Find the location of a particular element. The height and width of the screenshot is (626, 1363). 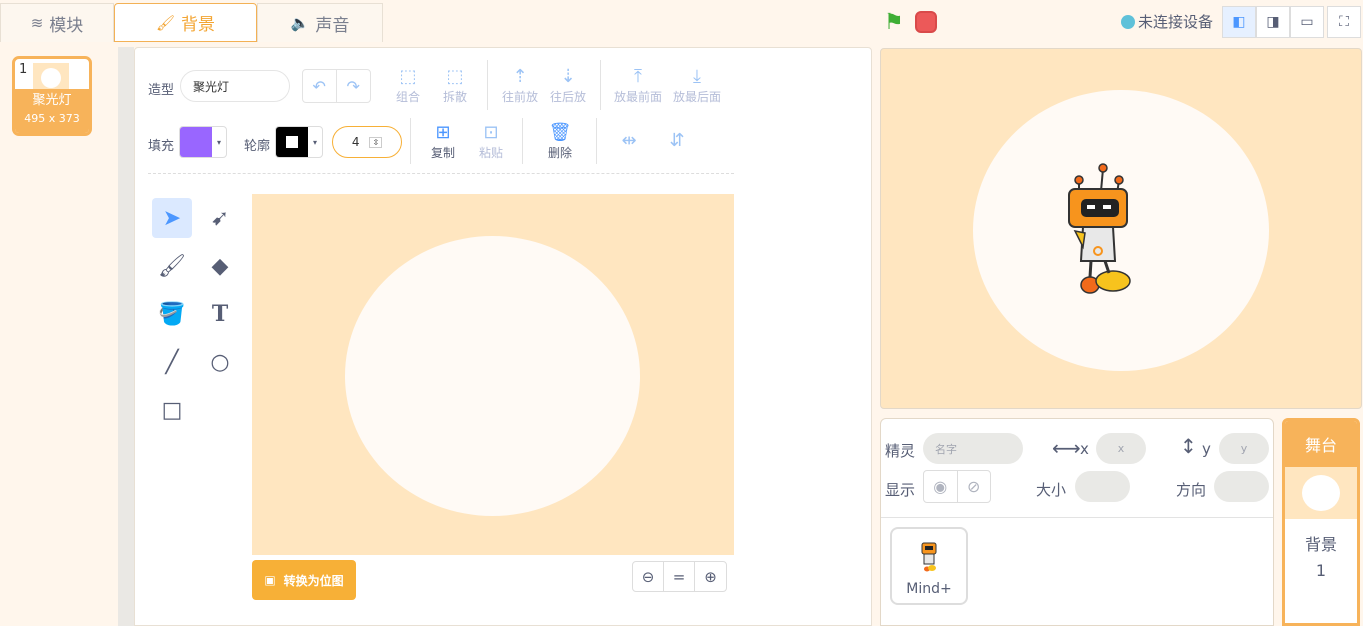

paint-bucket-icon: 🪣 is located at coordinates (172, 314).